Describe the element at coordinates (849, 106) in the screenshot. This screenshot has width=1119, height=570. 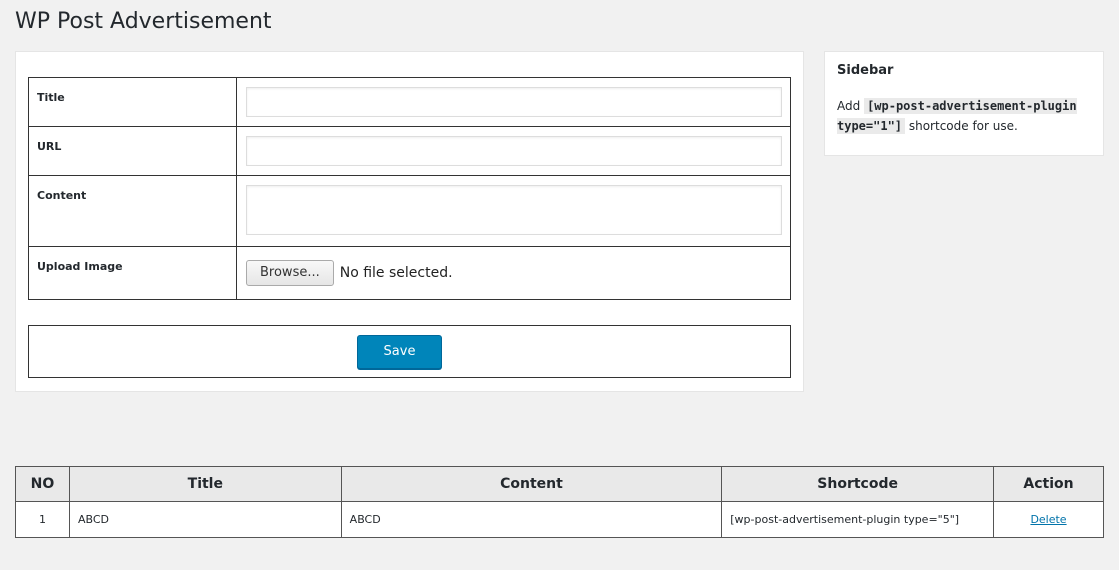
I see `sidebar-text-prefix: Add` at that location.